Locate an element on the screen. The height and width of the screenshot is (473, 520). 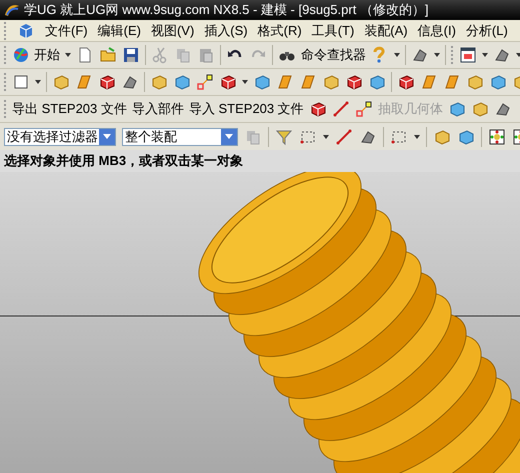
window-title: 学UG 就上UG网 www.9sug.com NX8.5 - 建模 - [9sug5.prt （修改的）] is located at coordinates (226, 10).